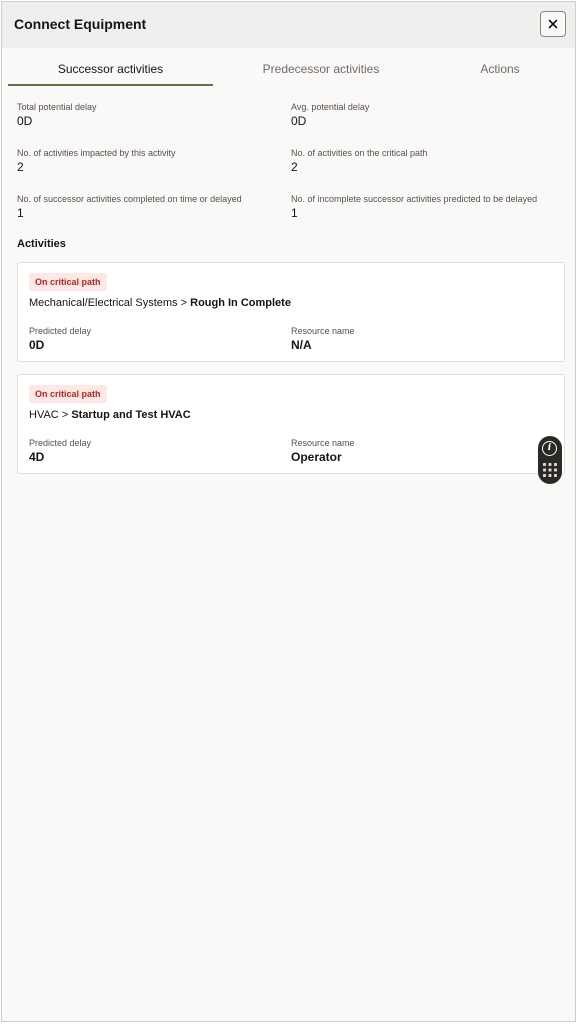  What do you see at coordinates (60, 450) in the screenshot?
I see `predicted-delay-field: Predicted delay 4D` at bounding box center [60, 450].